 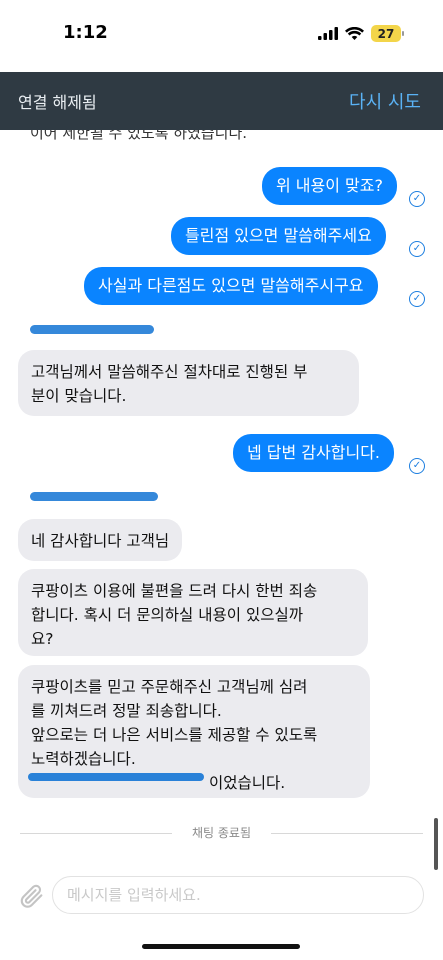 What do you see at coordinates (169, 687) in the screenshot?
I see `message-line: 쿠팡이츠를 믿고 주문해주신 고객님께 심려` at bounding box center [169, 687].